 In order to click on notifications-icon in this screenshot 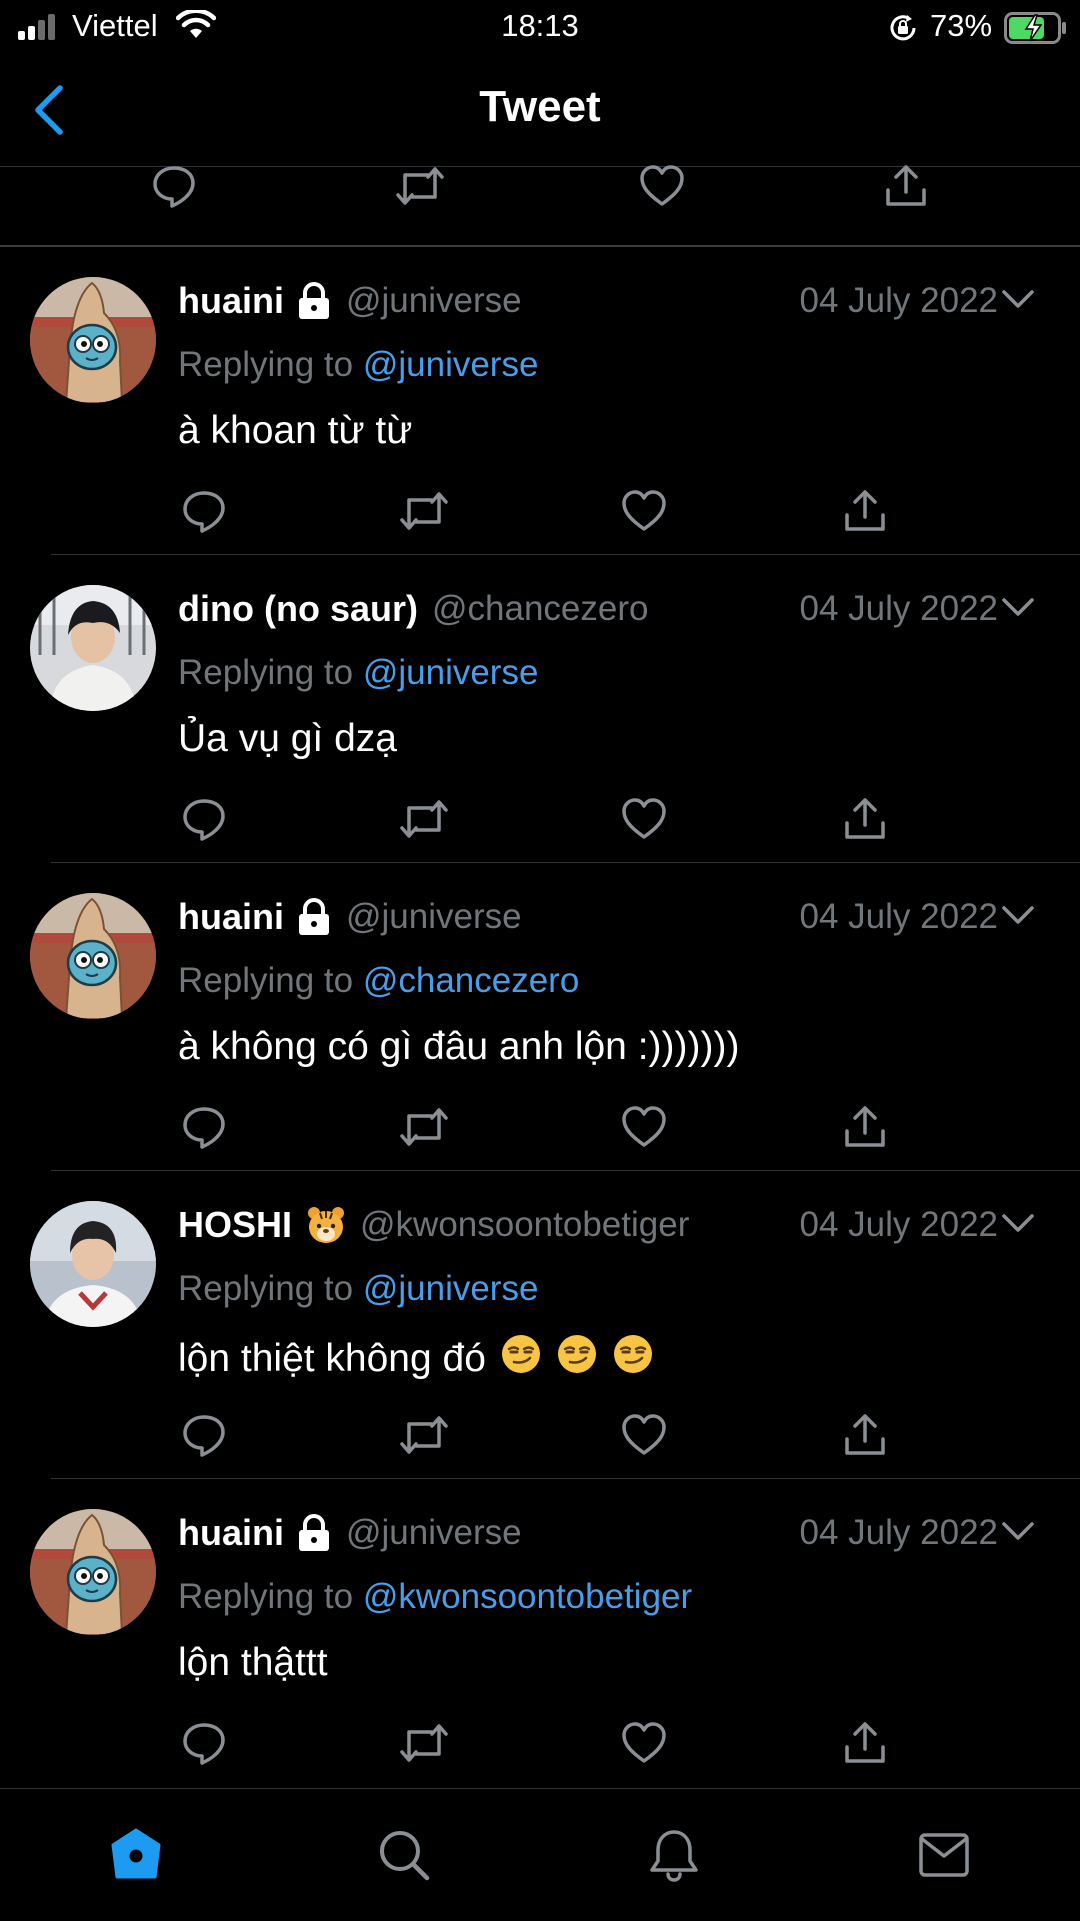, I will do `click(674, 1855)`.